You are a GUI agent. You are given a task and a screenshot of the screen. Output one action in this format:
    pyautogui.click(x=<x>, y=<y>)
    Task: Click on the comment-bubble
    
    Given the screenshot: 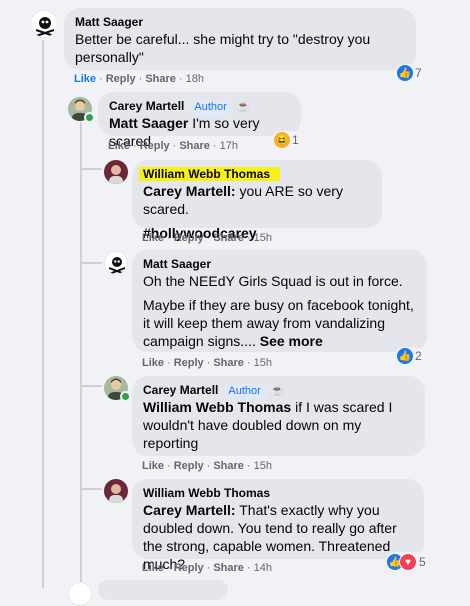 What is the action you would take?
    pyautogui.click(x=163, y=590)
    